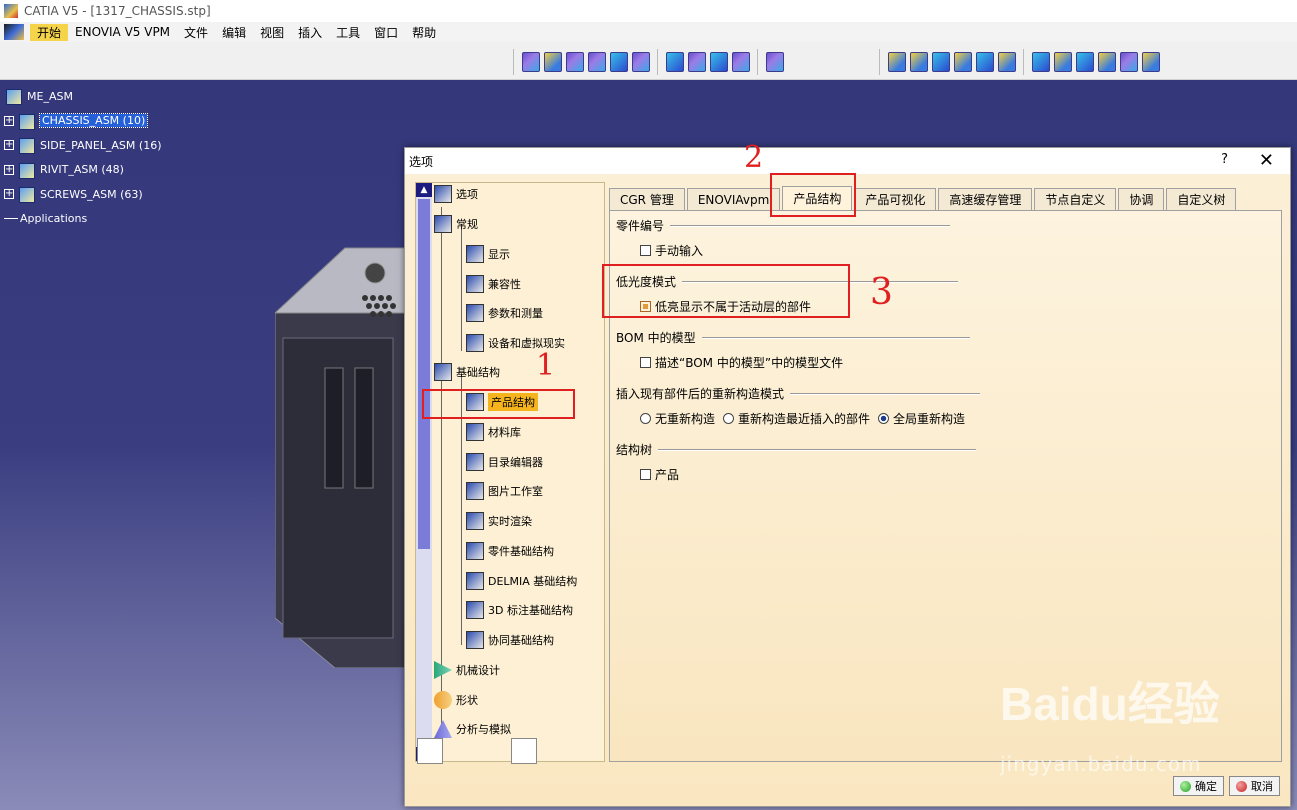 The height and width of the screenshot is (810, 1297). Describe the element at coordinates (793, 350) in the screenshot. I see `group-bom: BOM 中的模型 描述“BOM 中的模型”中的模型文件` at that location.